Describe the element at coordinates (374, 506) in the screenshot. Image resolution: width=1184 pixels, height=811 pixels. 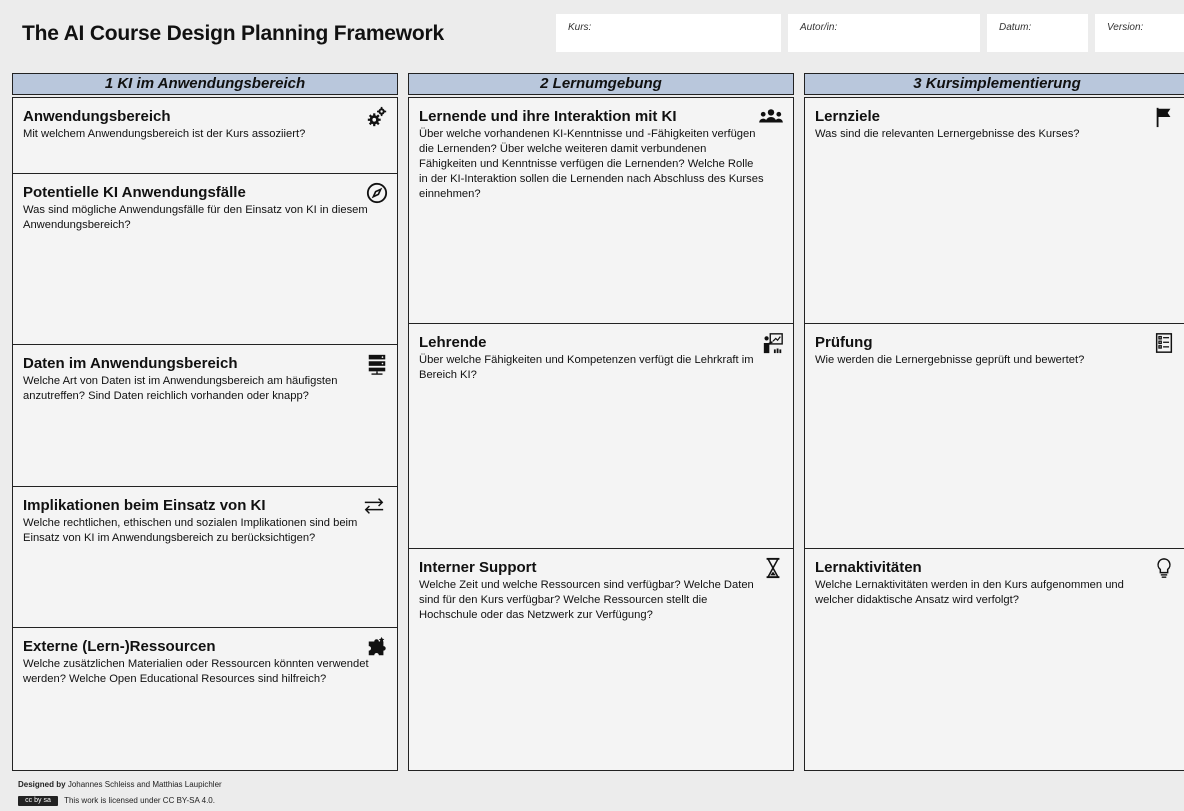
I see `exchange-arrows-icon` at that location.